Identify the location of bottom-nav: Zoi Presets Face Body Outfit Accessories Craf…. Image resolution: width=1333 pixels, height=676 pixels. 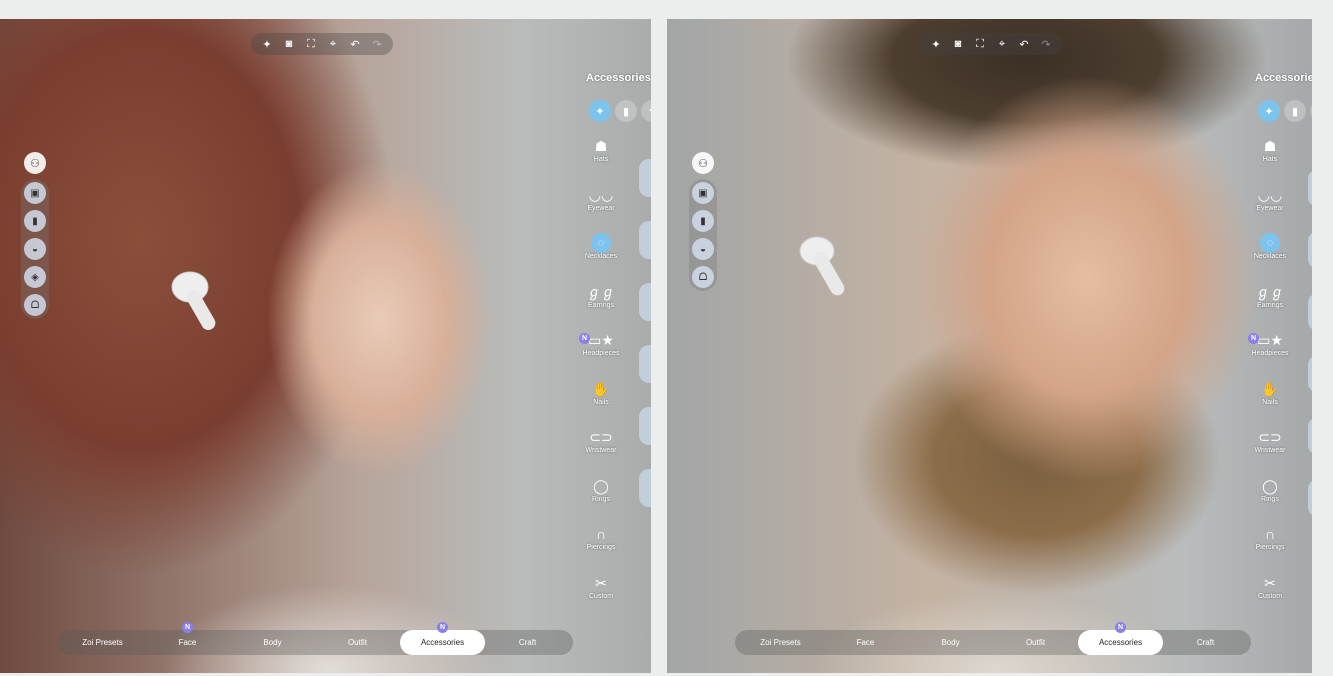
(315, 638).